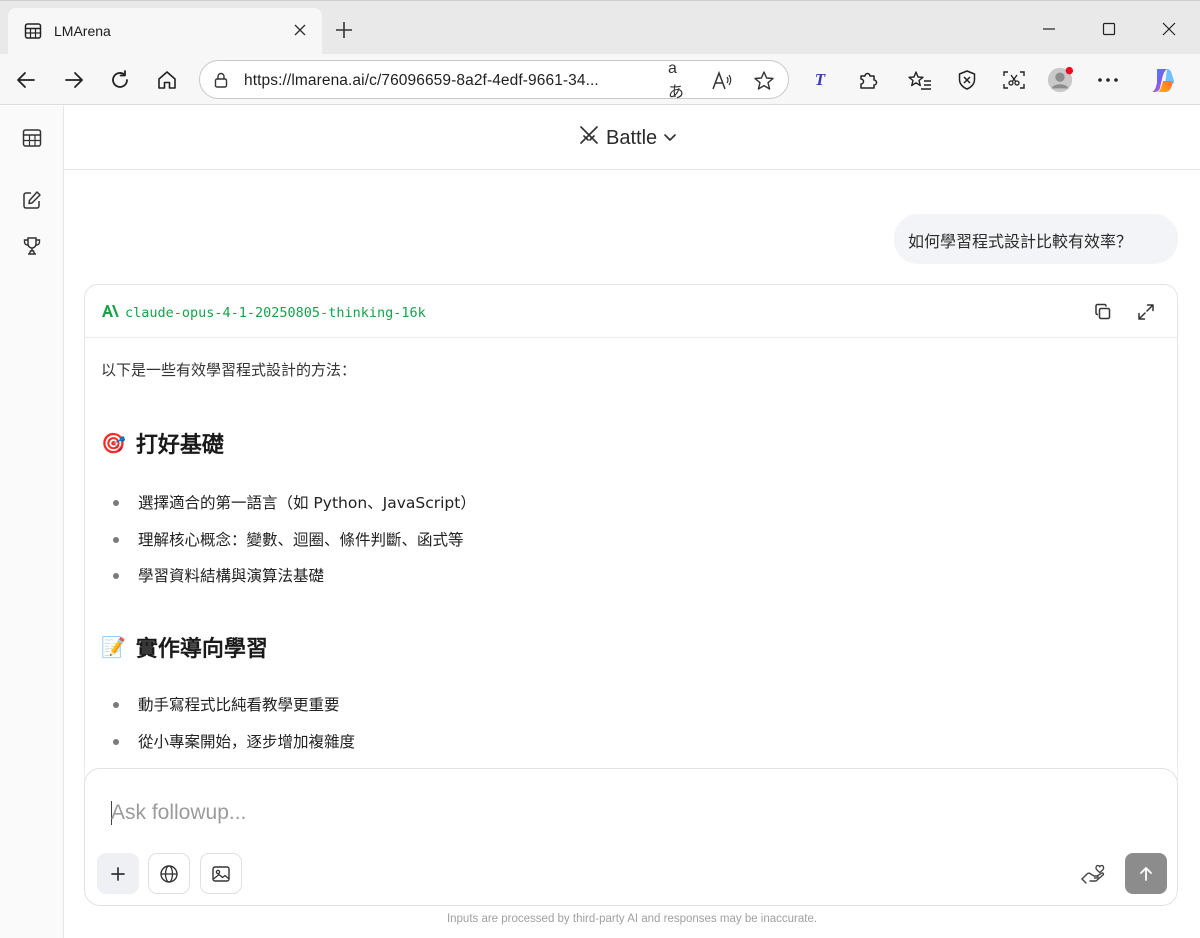 Image resolution: width=1200 pixels, height=938 pixels. Describe the element at coordinates (229, 370) in the screenshot. I see `response-intro: 以下是一些有效學習程式設計的方法：` at that location.